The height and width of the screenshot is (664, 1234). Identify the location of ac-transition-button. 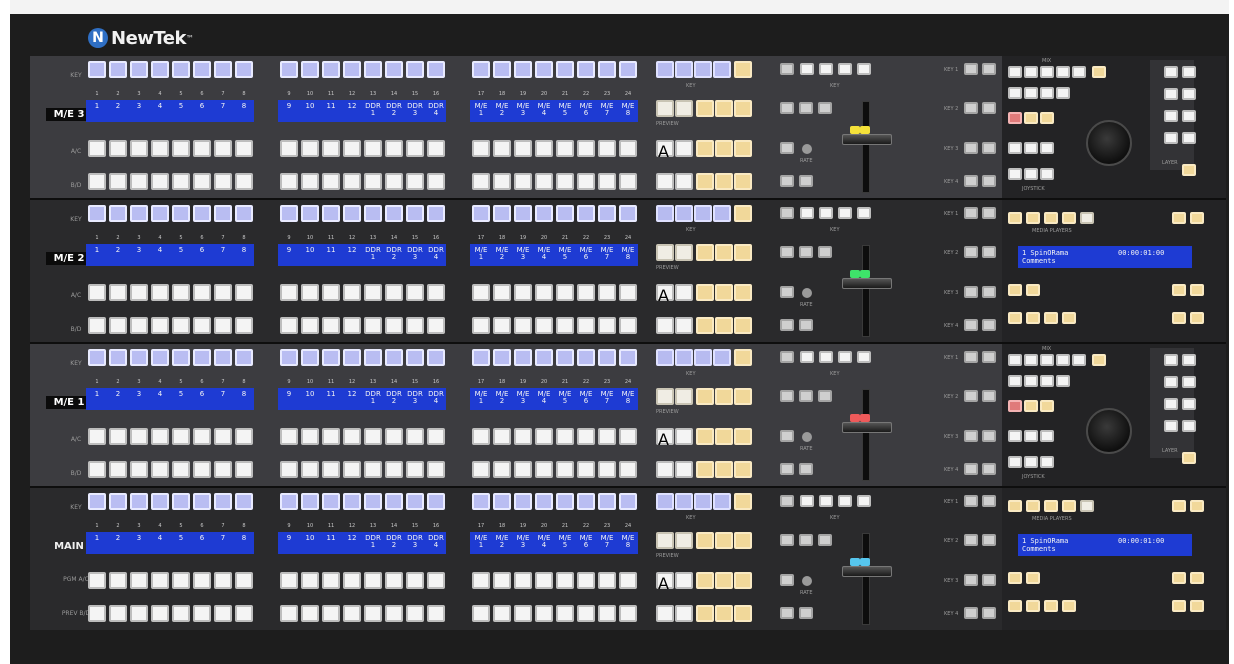
(724, 292).